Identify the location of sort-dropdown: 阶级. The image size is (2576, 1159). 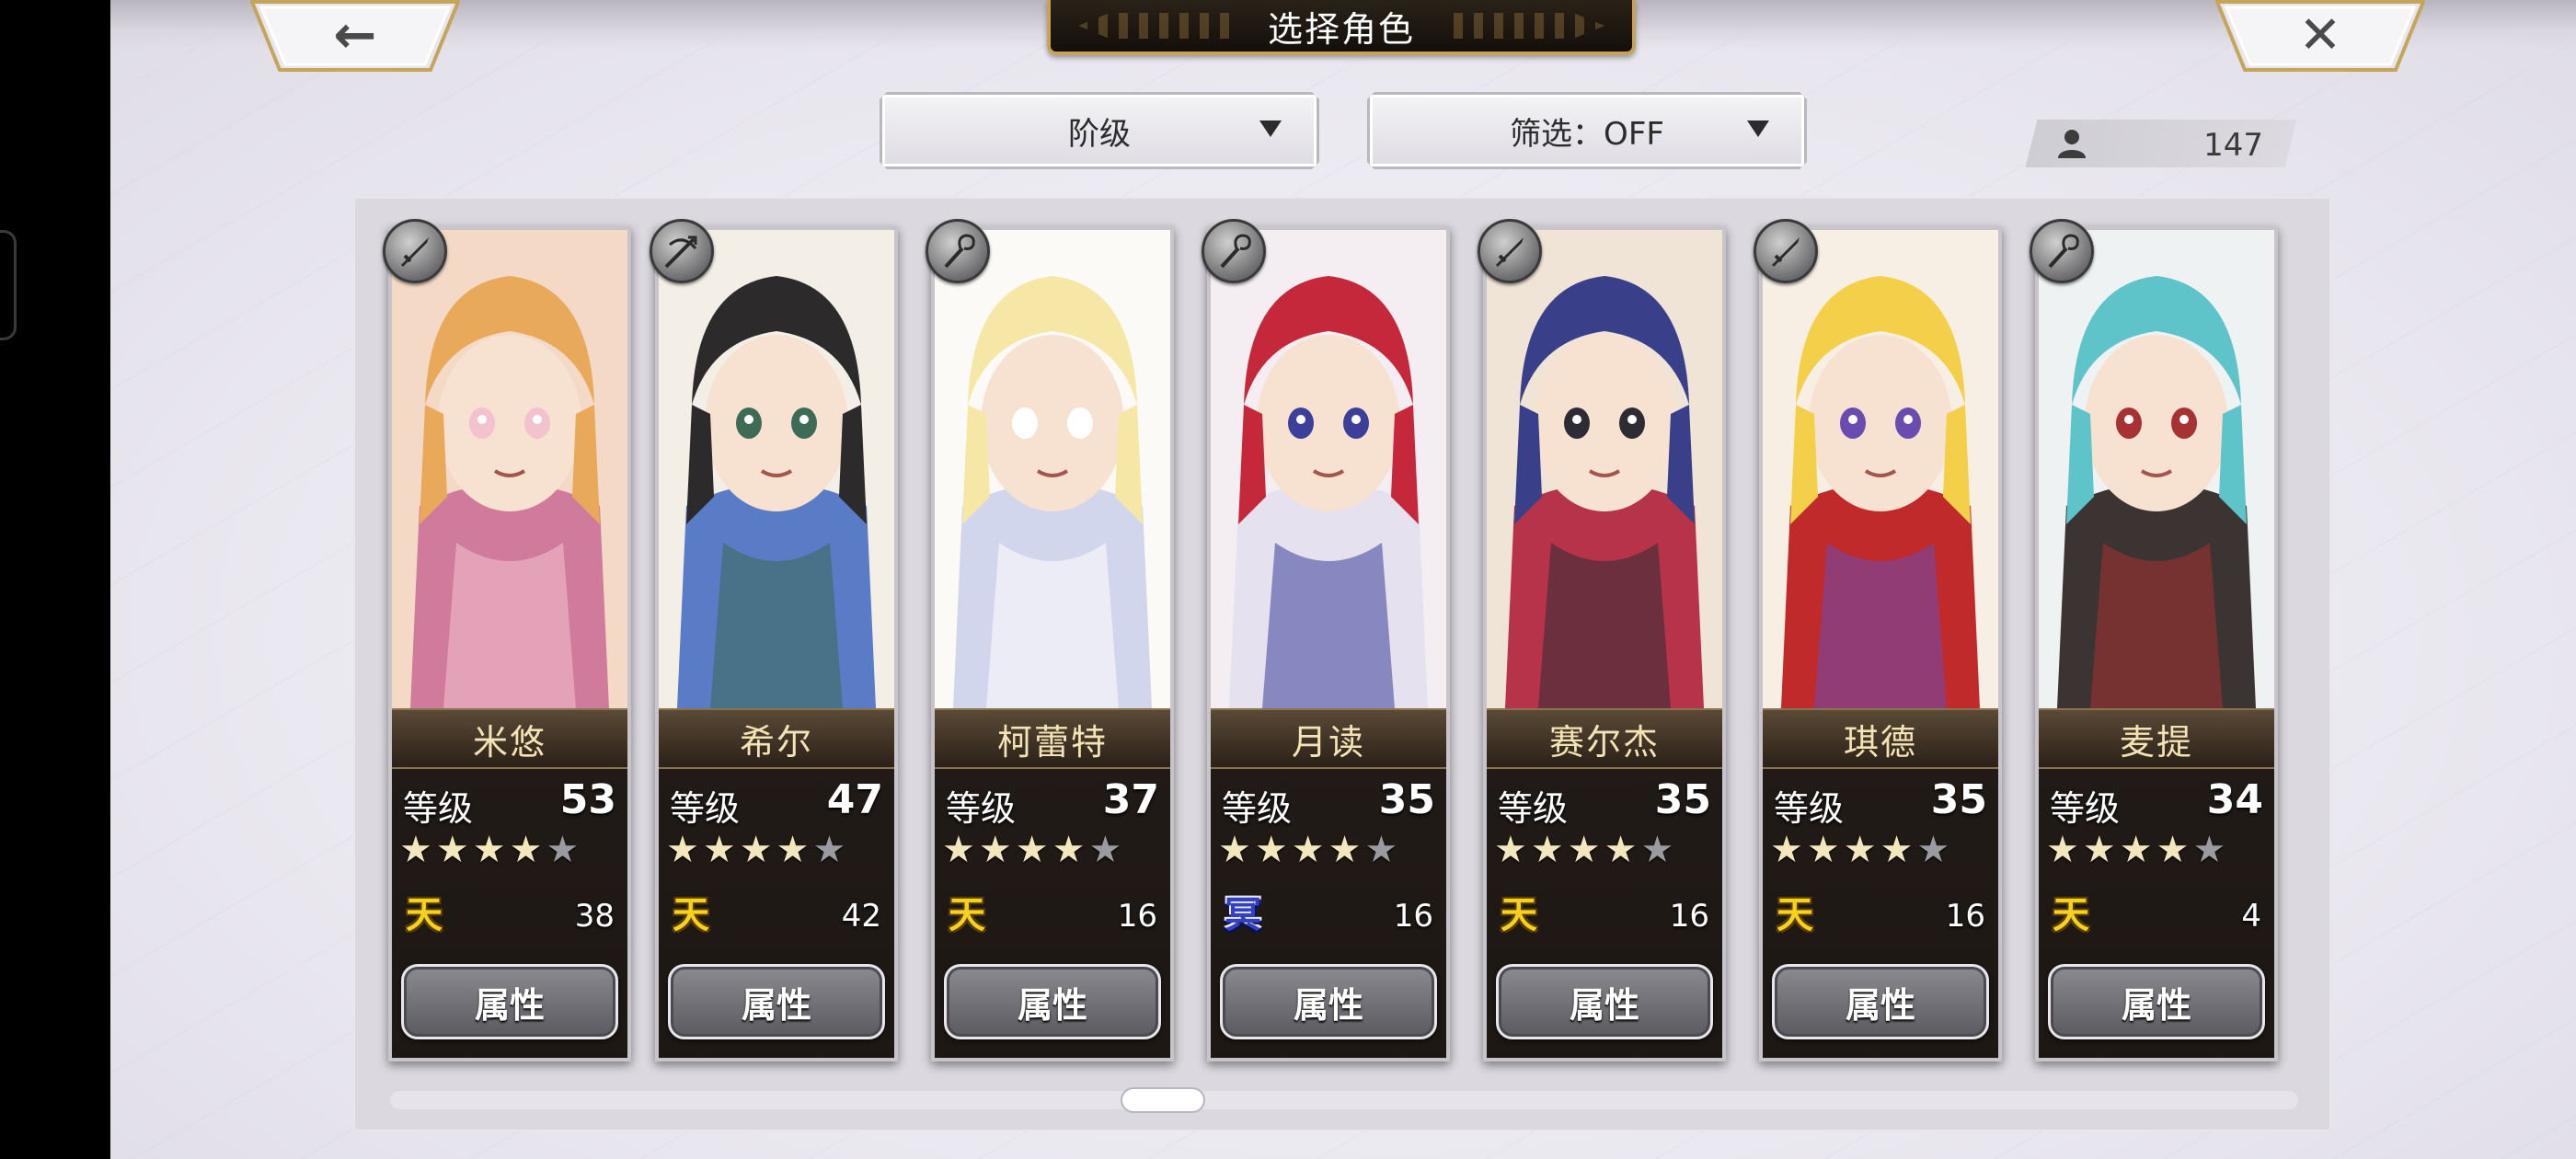
(1099, 130).